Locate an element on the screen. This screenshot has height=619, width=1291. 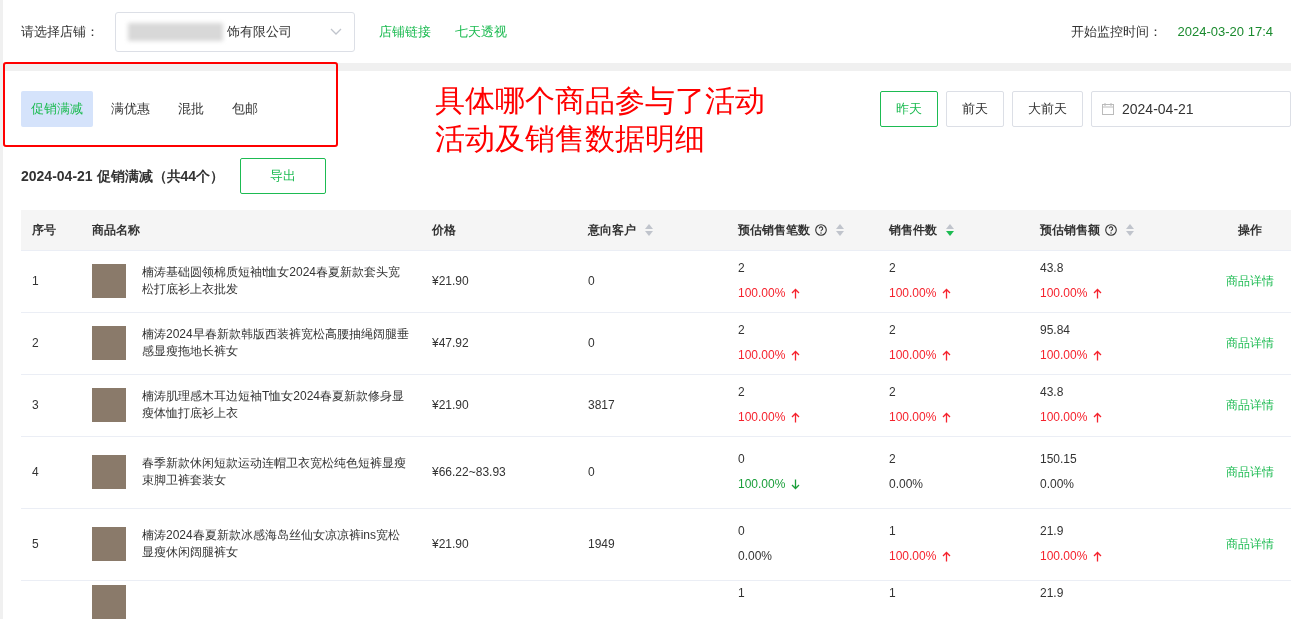
arrow-down-icon is located at coordinates (796, 484).